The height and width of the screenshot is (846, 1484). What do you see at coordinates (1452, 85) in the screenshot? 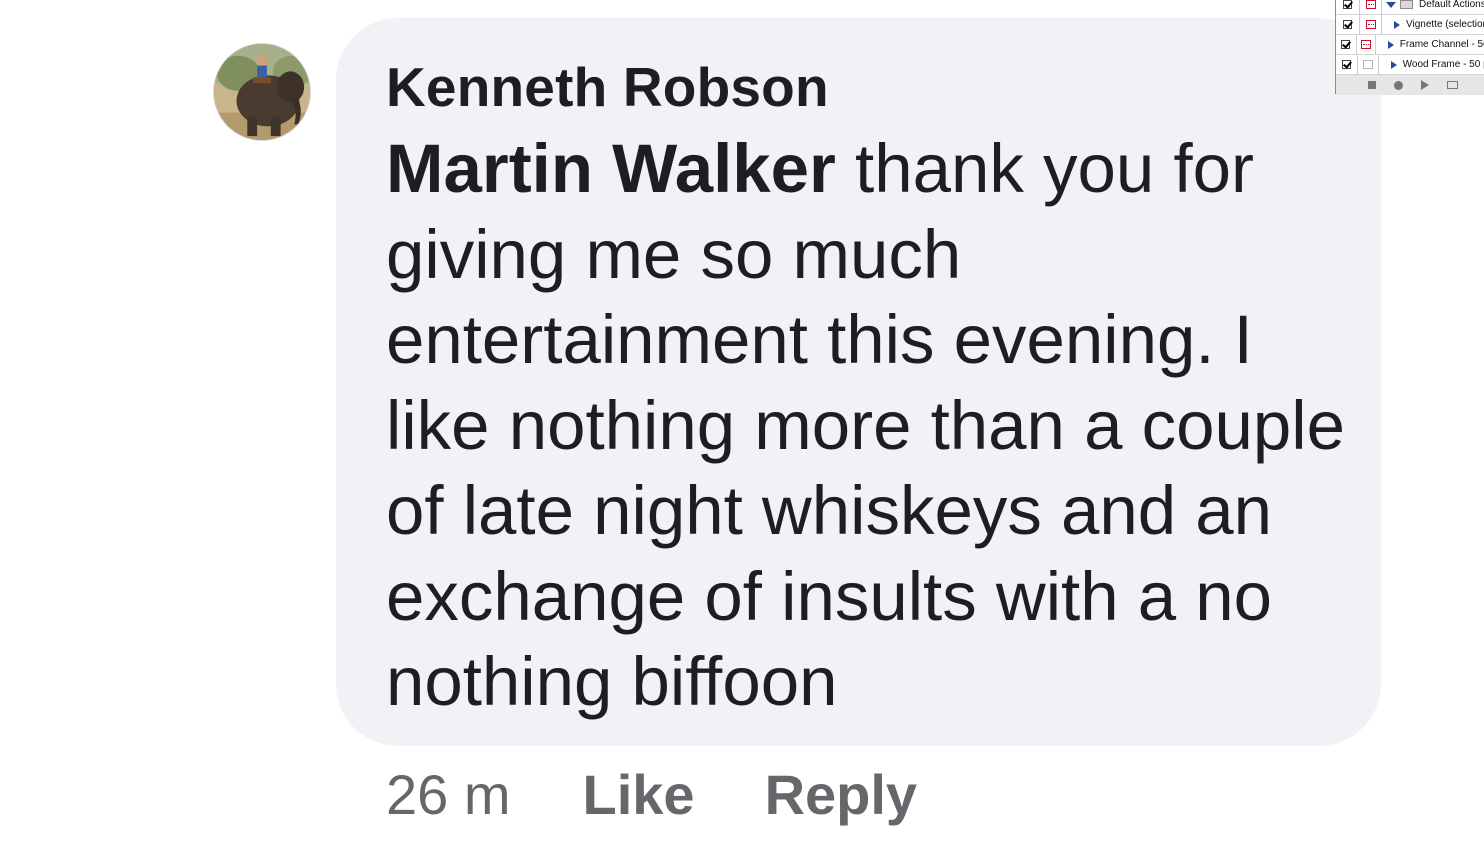
I see `new-set-icon` at bounding box center [1452, 85].